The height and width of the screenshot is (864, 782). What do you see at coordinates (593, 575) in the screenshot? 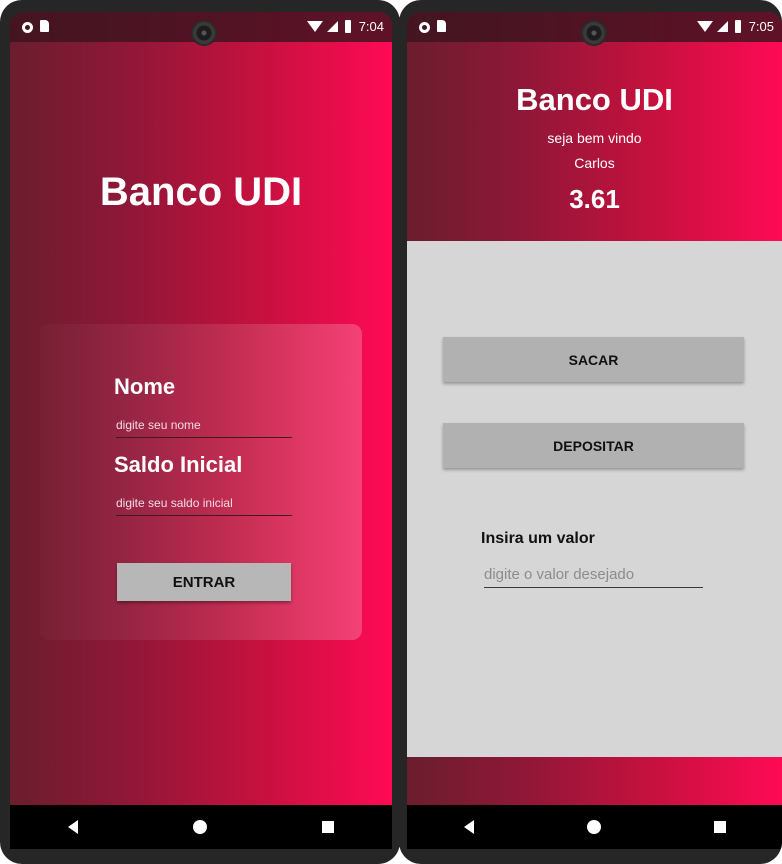
I see `amount-input` at bounding box center [593, 575].